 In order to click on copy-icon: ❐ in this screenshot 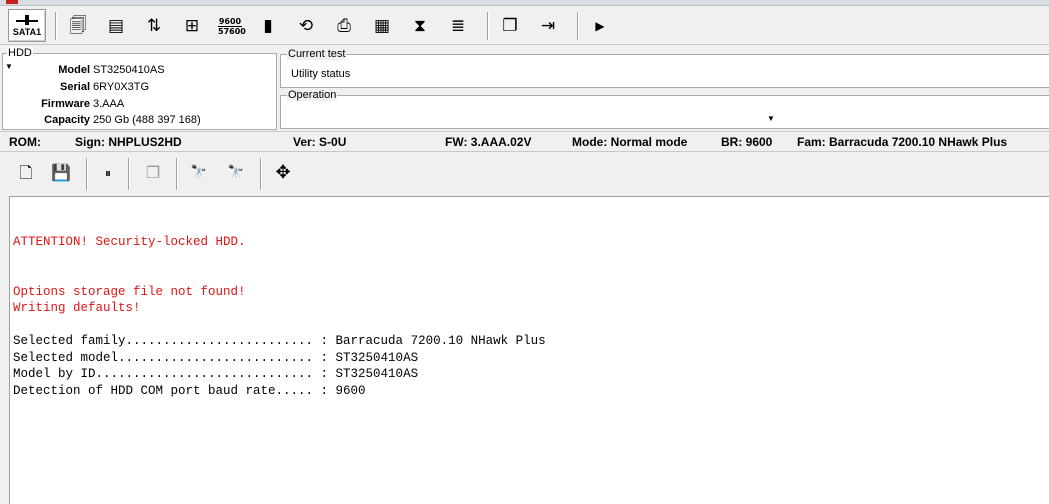, I will do `click(153, 172)`.